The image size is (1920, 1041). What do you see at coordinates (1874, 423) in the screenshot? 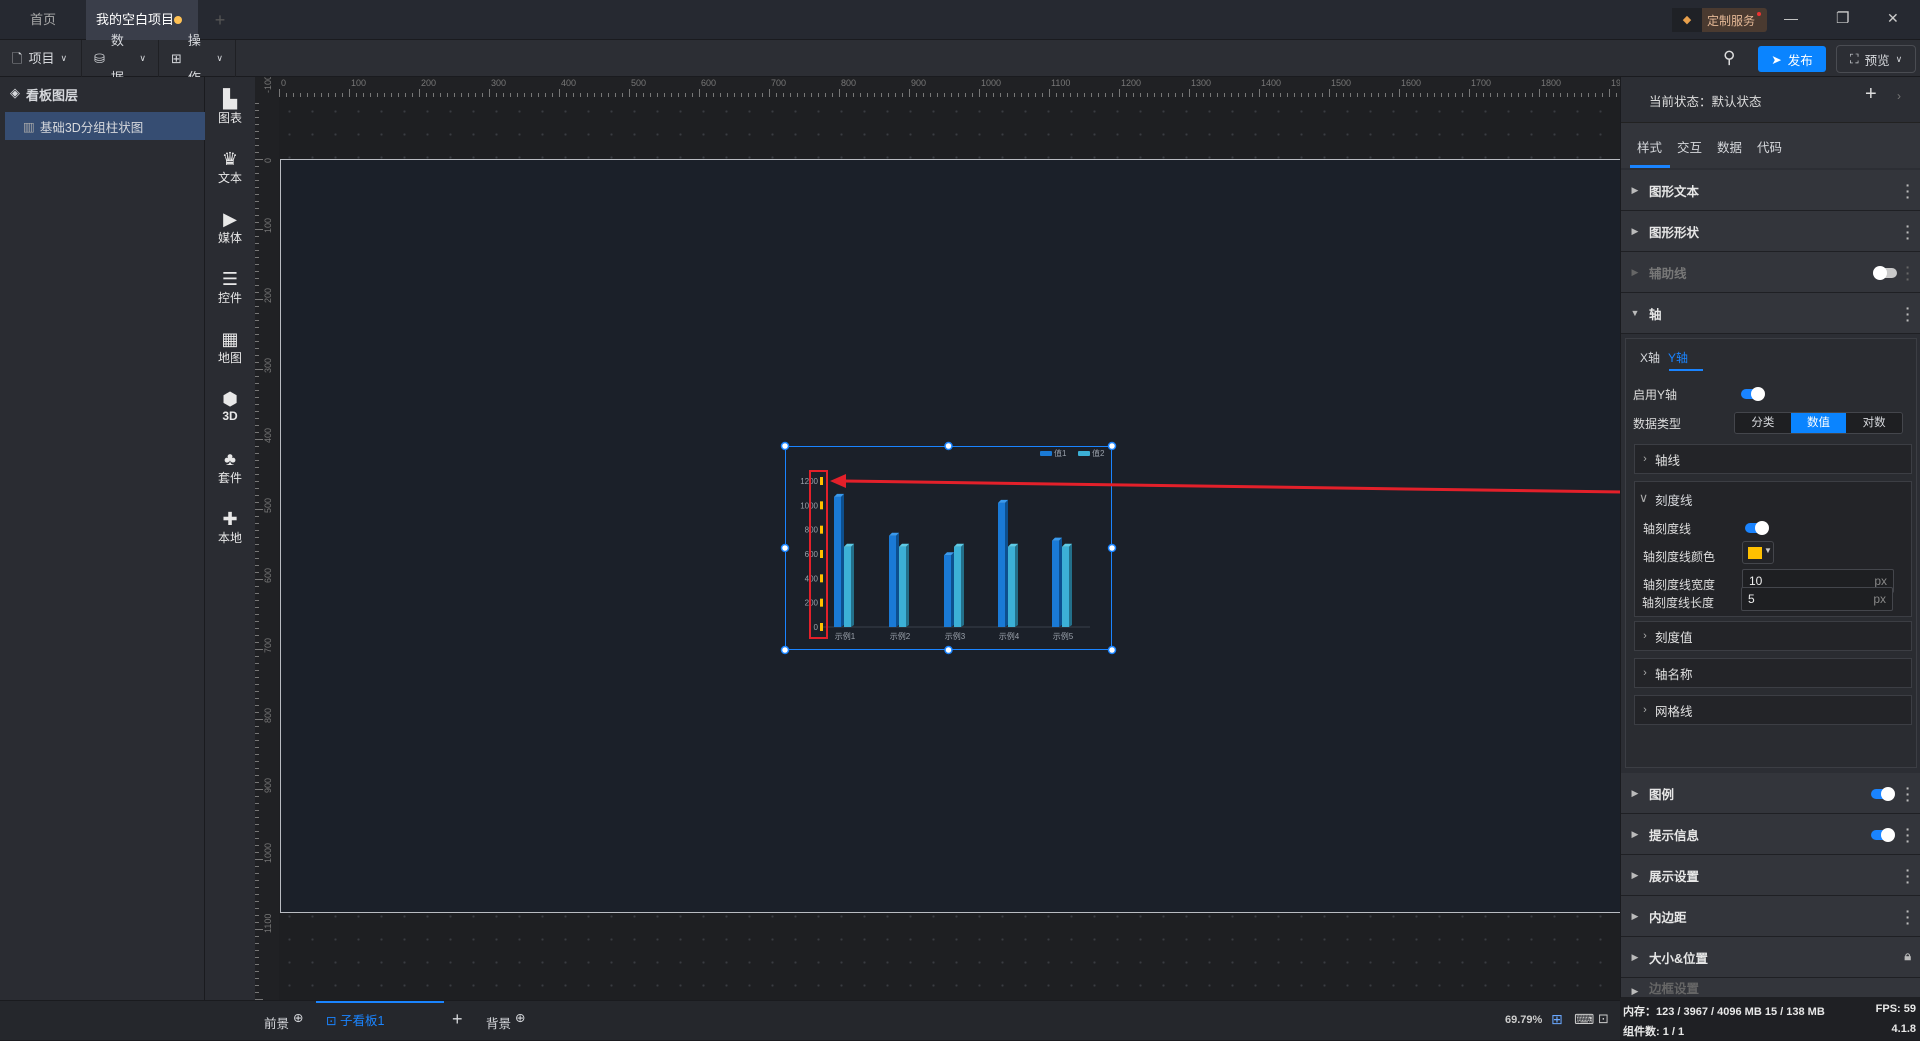
I see `data-type-log: 对数` at bounding box center [1874, 423].